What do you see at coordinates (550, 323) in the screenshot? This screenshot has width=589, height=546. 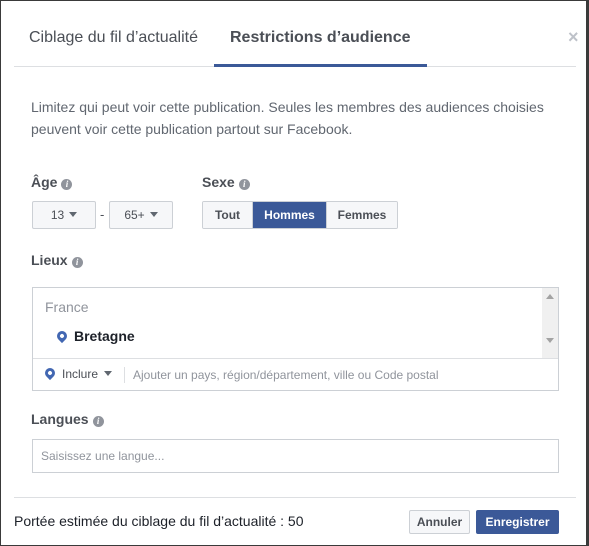 I see `scrollbar` at bounding box center [550, 323].